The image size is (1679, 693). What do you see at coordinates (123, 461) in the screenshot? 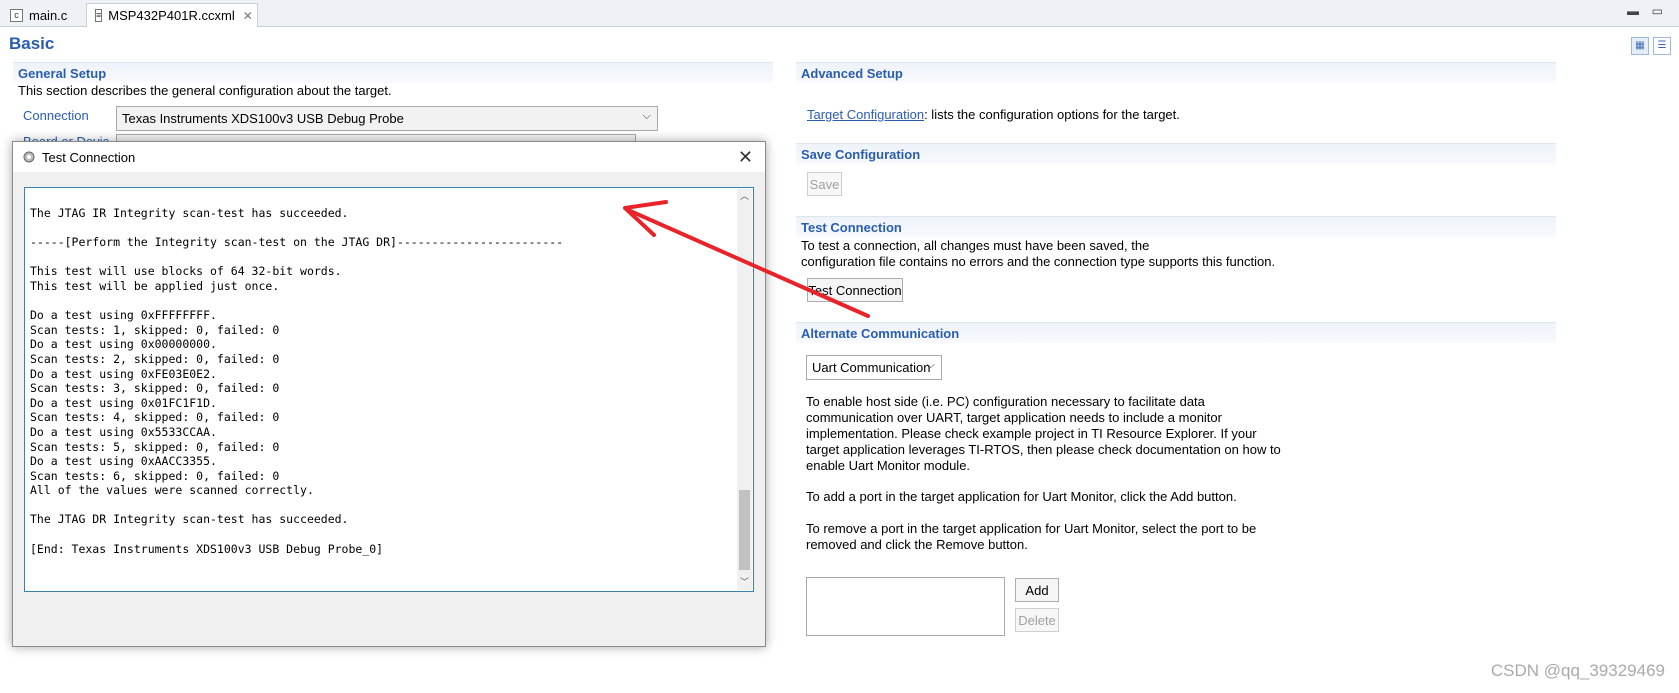
I see `log-line: Do a test using 0xAACC3355.` at bounding box center [123, 461].